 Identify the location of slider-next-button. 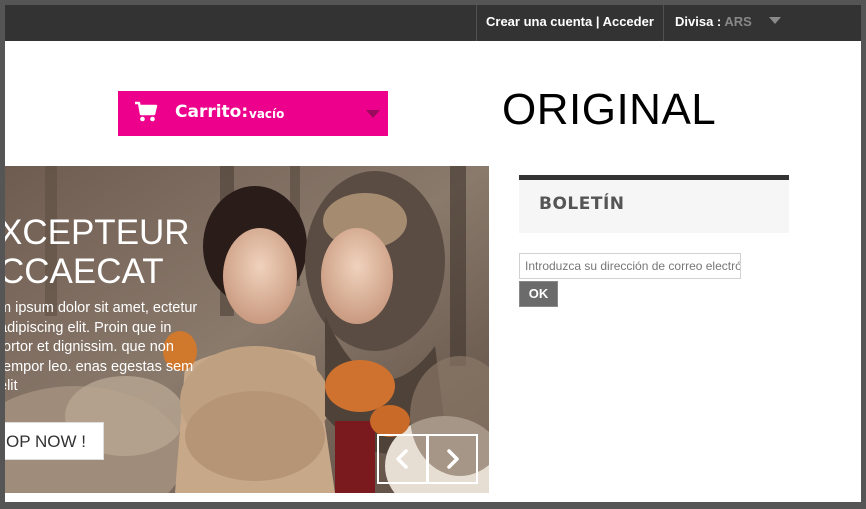
(452, 459).